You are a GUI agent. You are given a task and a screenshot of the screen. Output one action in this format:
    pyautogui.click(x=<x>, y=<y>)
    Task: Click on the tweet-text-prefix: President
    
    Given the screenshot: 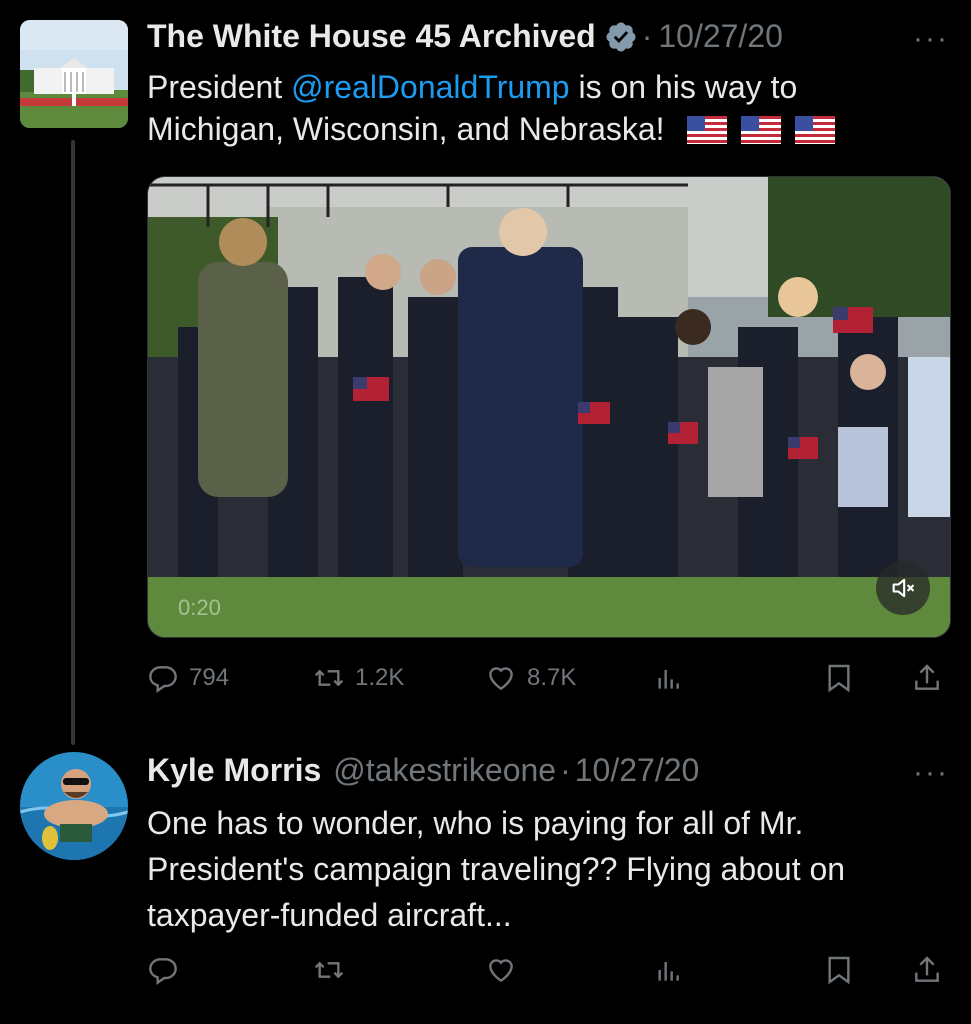 What is the action you would take?
    pyautogui.click(x=219, y=87)
    